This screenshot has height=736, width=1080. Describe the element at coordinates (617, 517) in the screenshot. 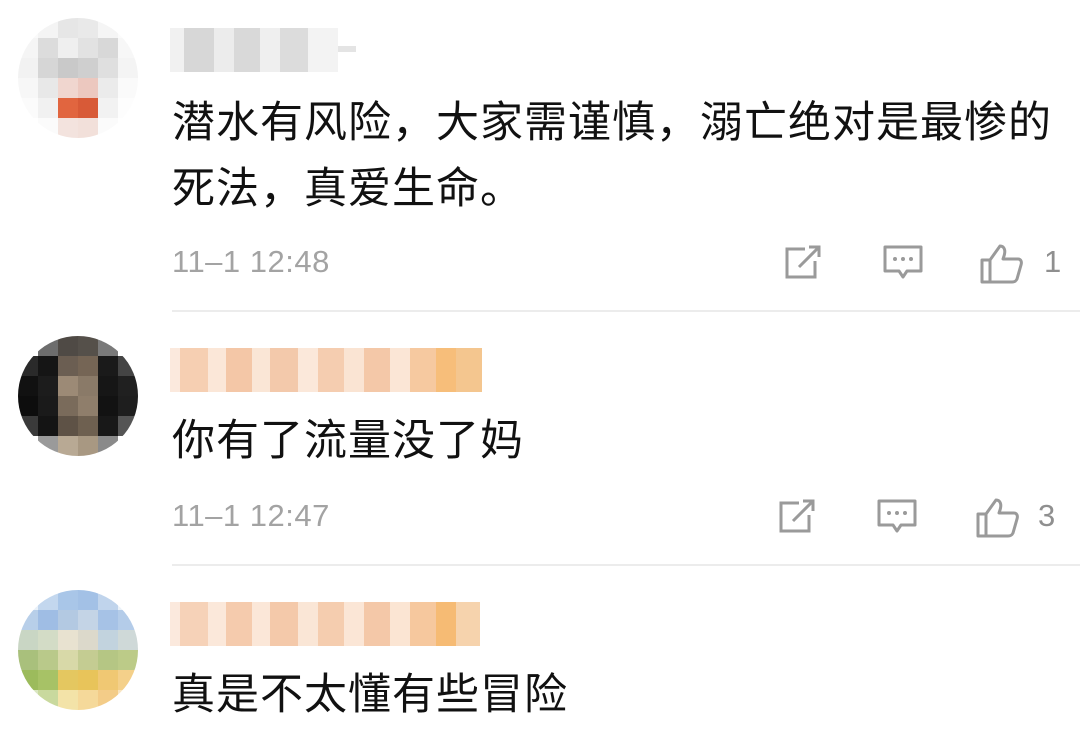

I see `comment-meta: 11–1 12:47 3` at that location.